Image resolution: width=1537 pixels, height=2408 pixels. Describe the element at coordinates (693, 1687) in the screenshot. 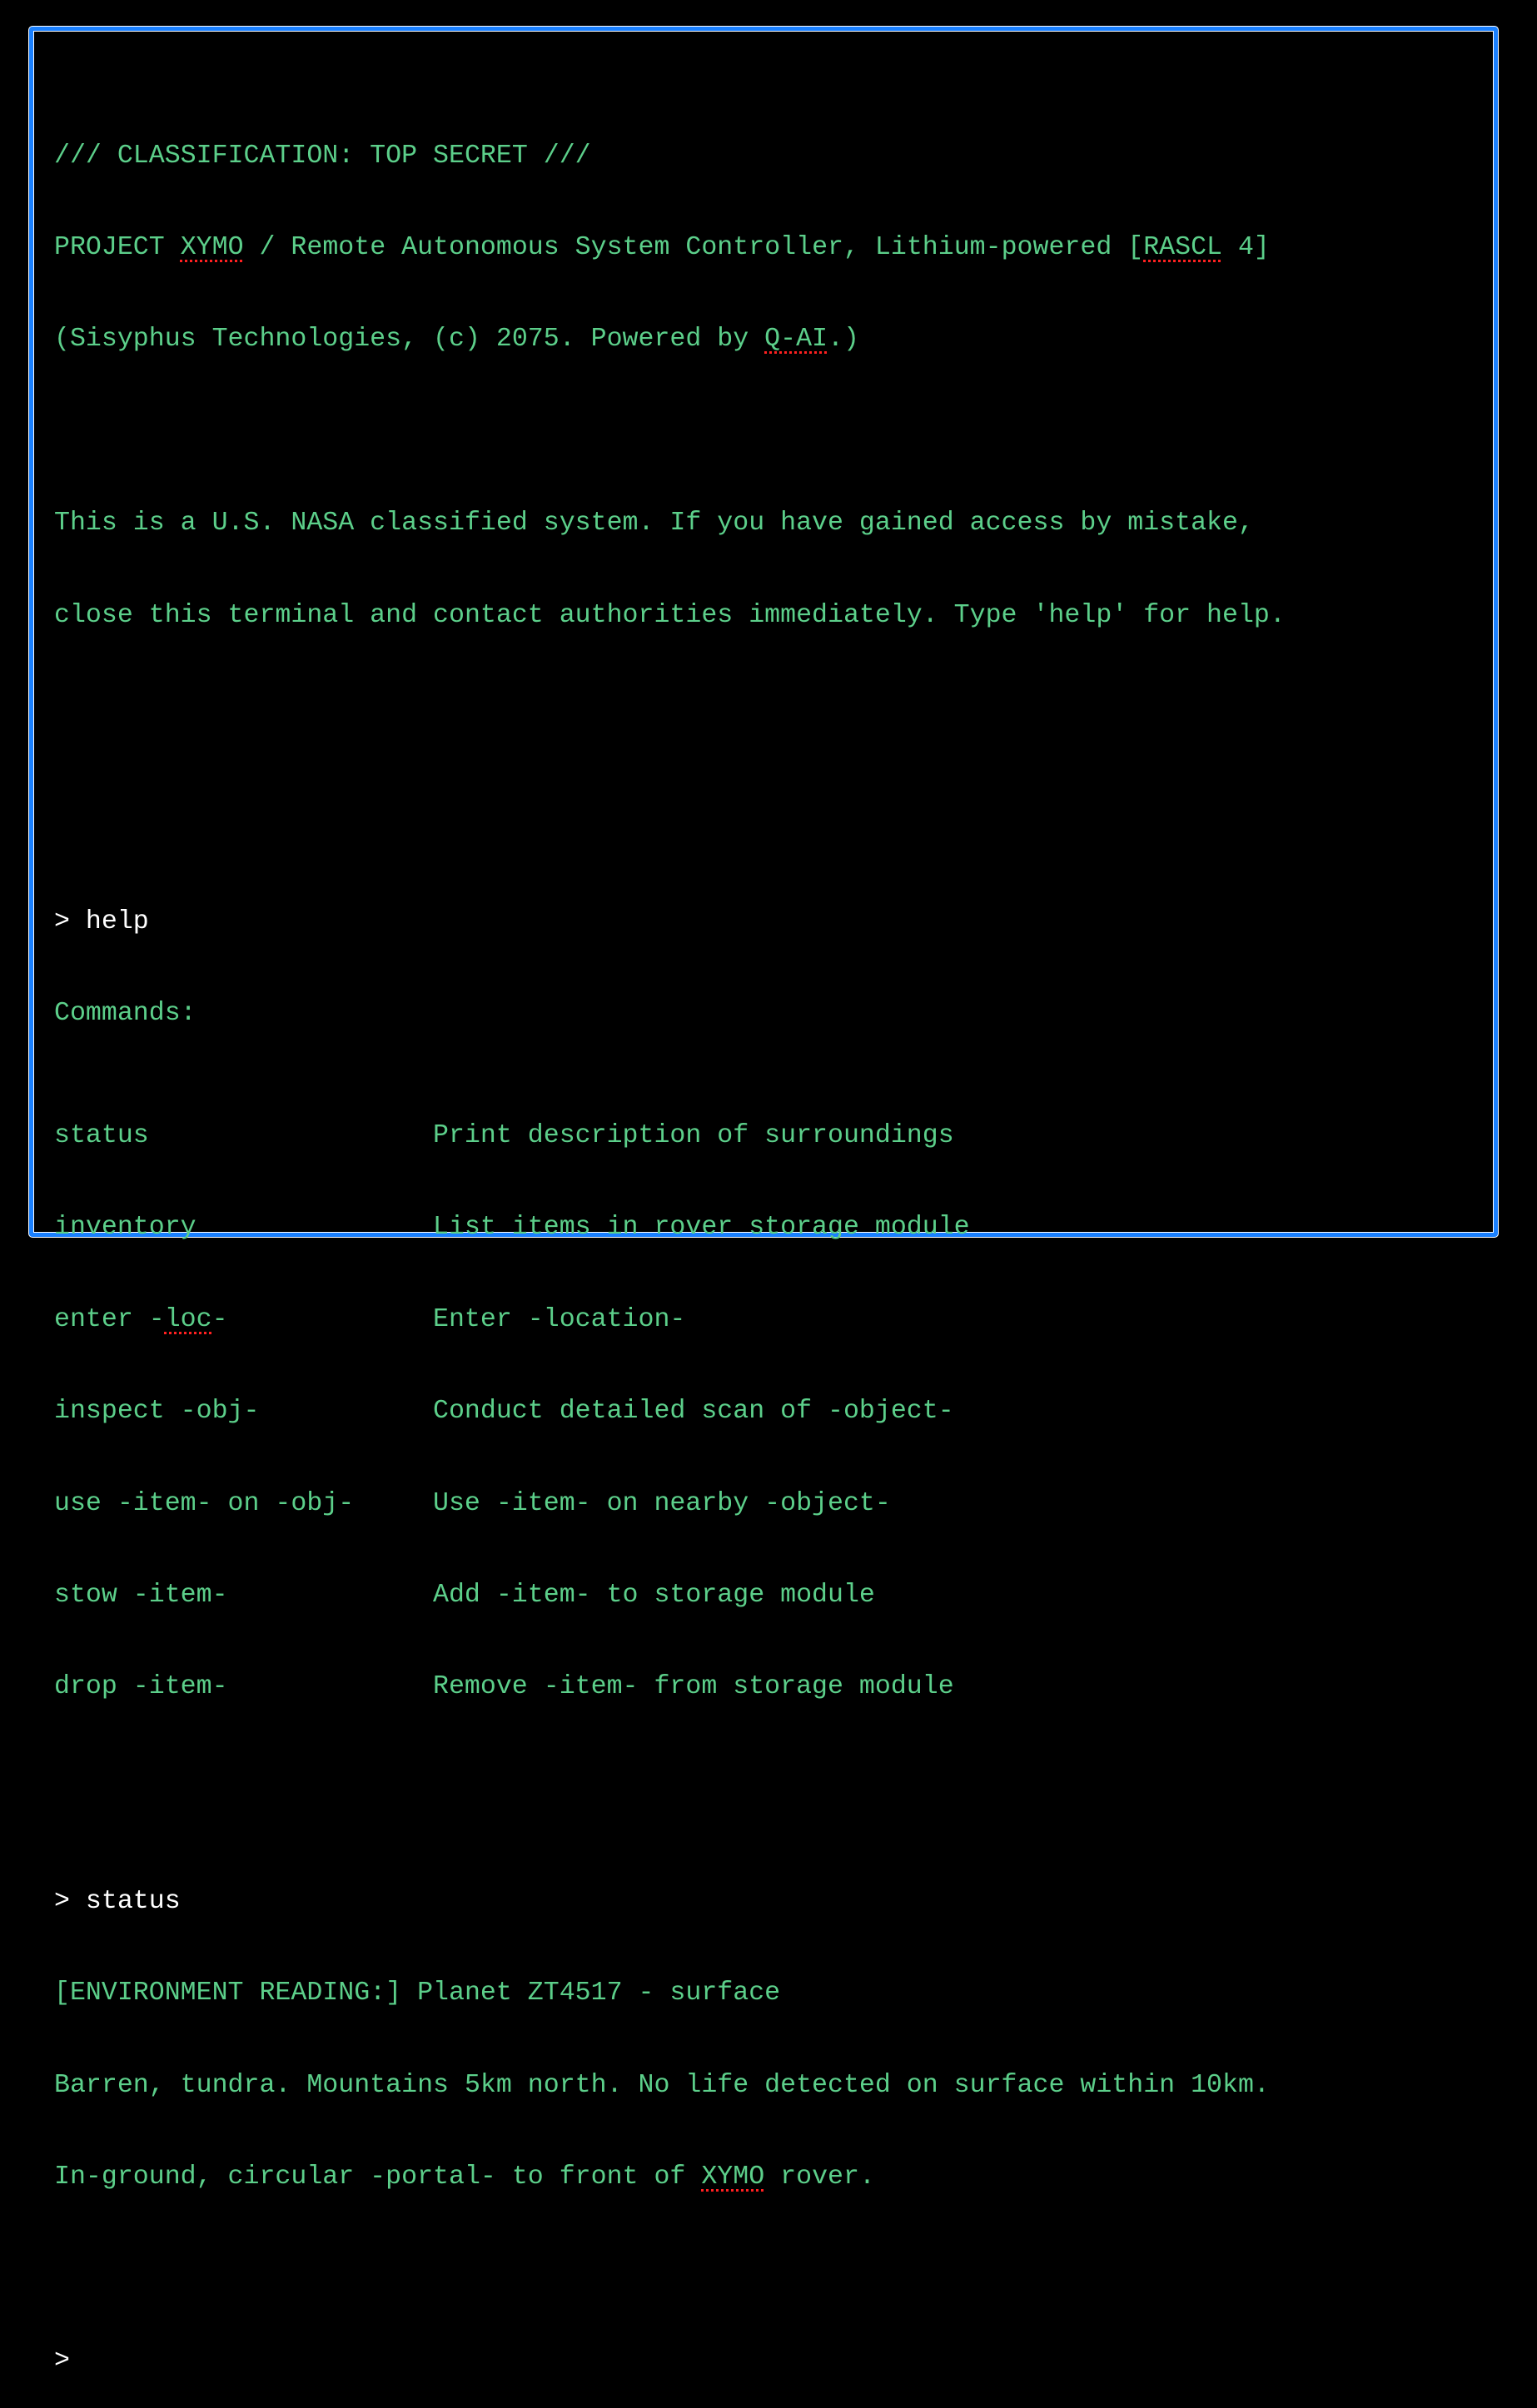

I see `command-description: Remove -item- from storage module` at that location.